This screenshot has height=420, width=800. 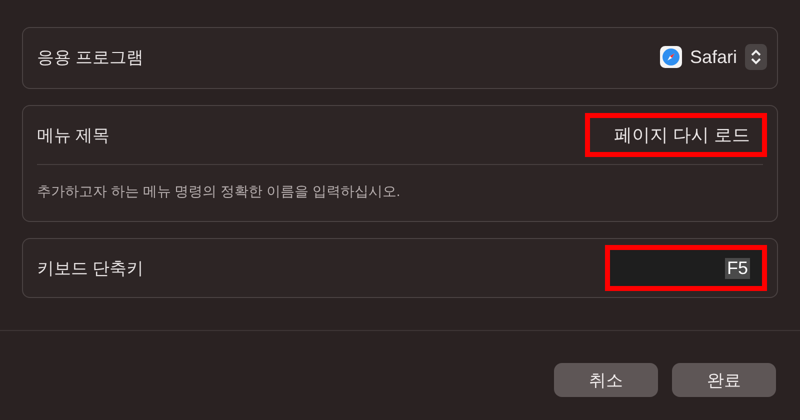 What do you see at coordinates (90, 57) in the screenshot?
I see `application-label: 응용 프로그램` at bounding box center [90, 57].